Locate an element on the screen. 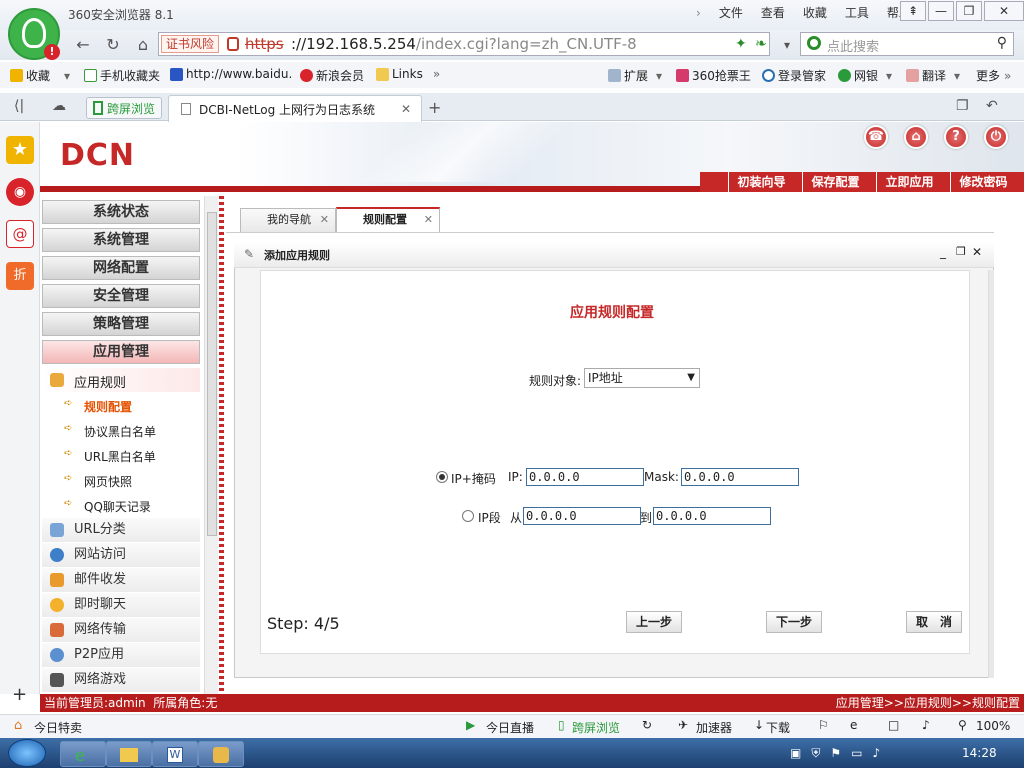 This screenshot has height=768, width=1024. bookmark-tickets: 360抢票王 is located at coordinates (713, 75).